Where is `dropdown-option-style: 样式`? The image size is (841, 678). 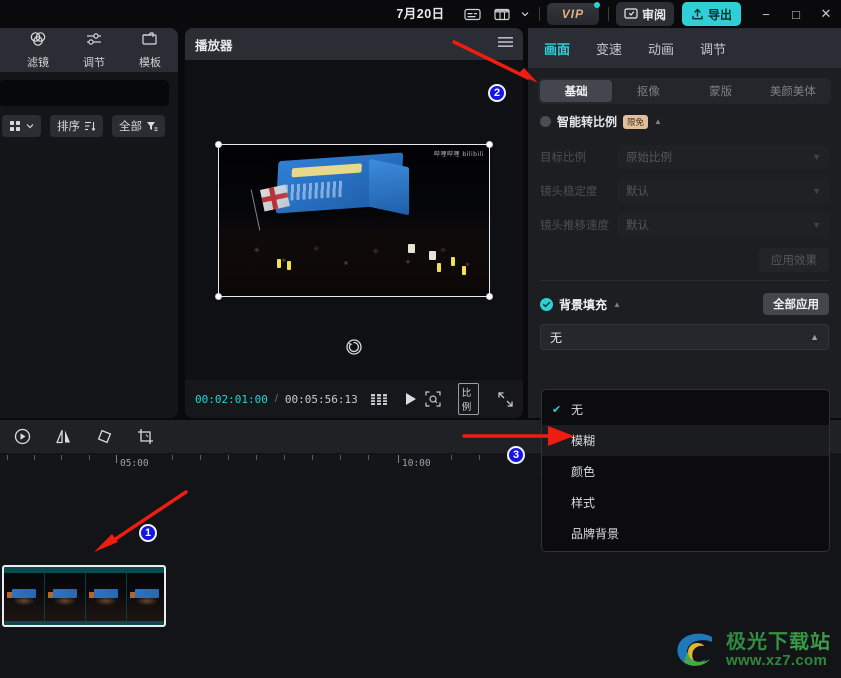 dropdown-option-style: 样式 is located at coordinates (685, 502).